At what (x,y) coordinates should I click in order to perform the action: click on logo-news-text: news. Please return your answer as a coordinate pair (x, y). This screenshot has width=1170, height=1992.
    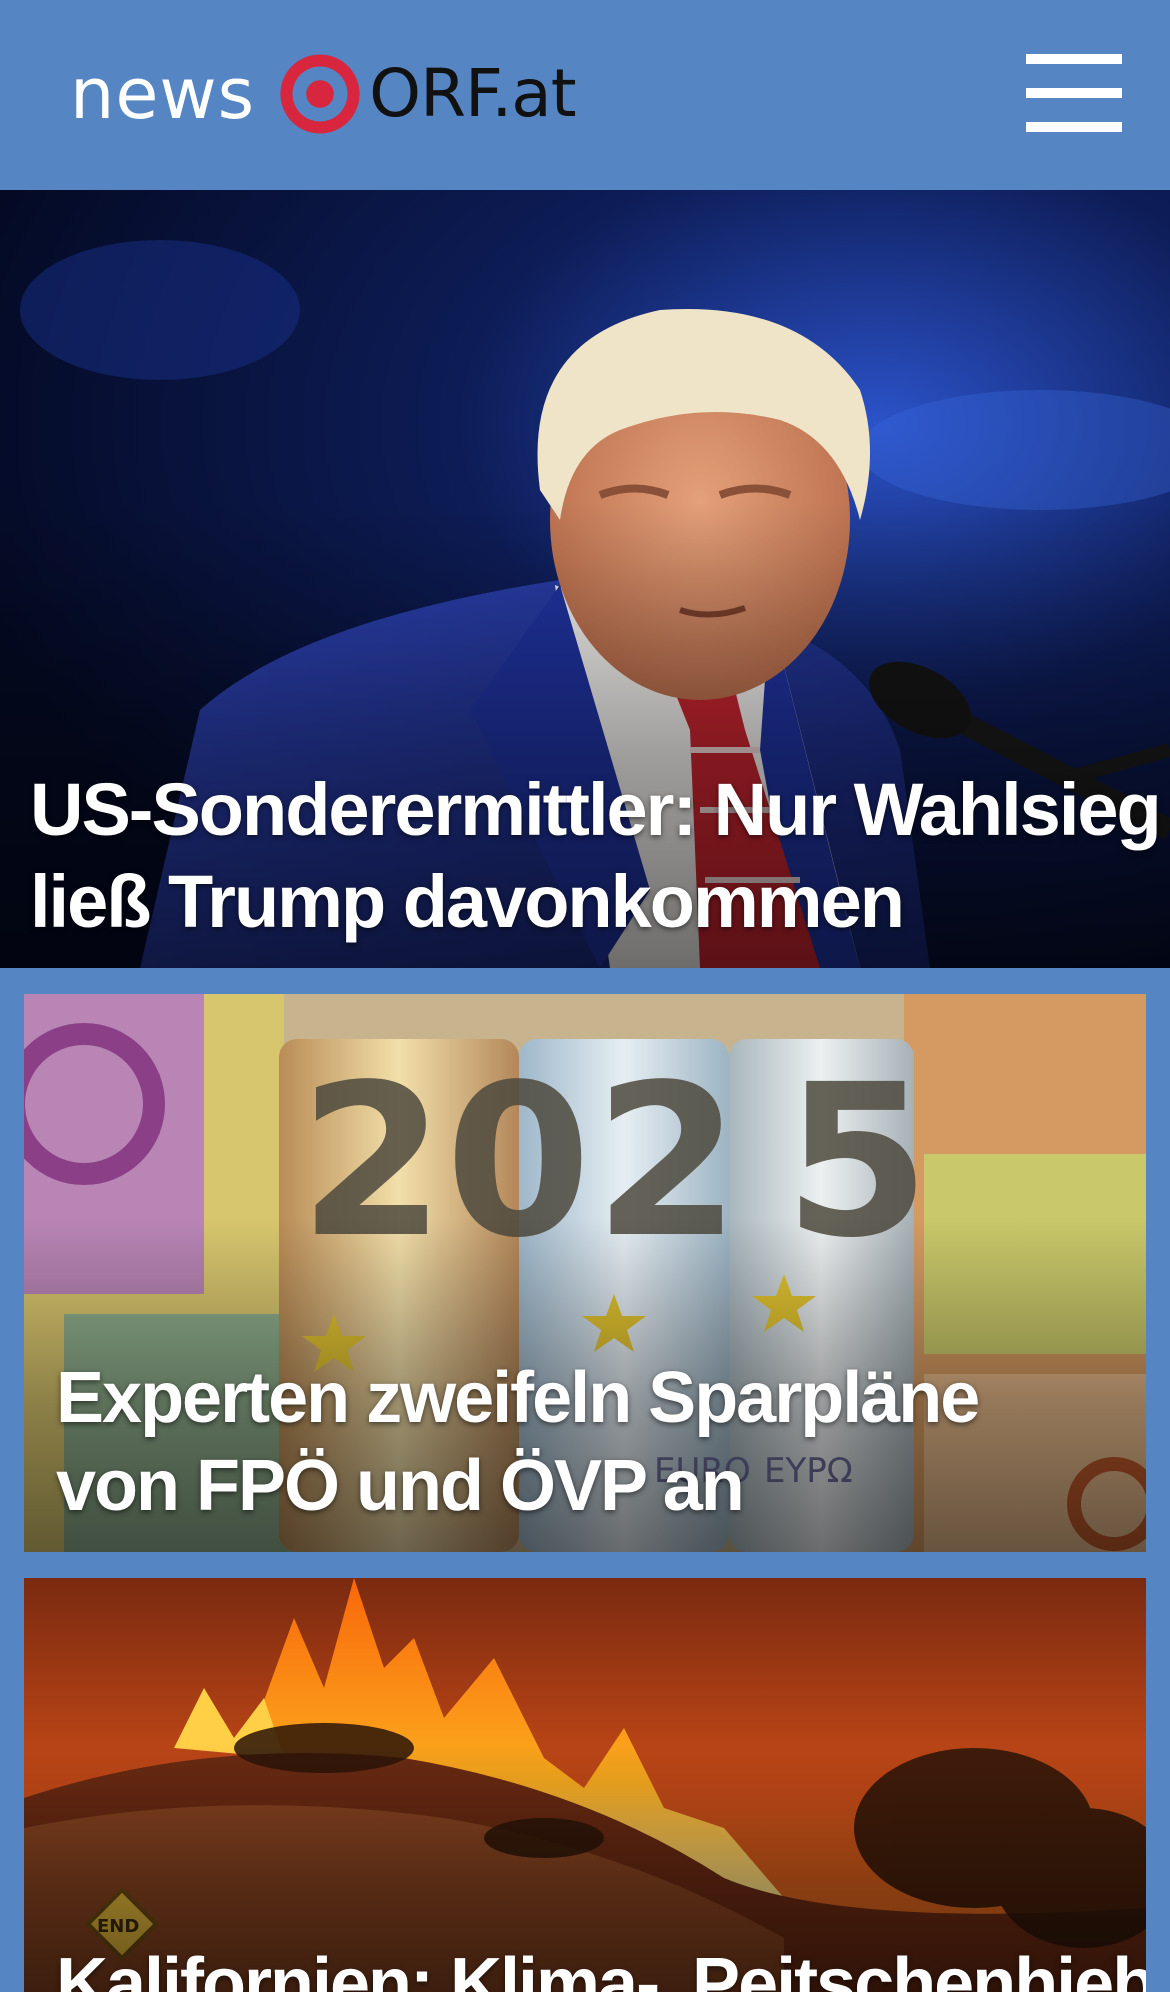
    Looking at the image, I should click on (163, 94).